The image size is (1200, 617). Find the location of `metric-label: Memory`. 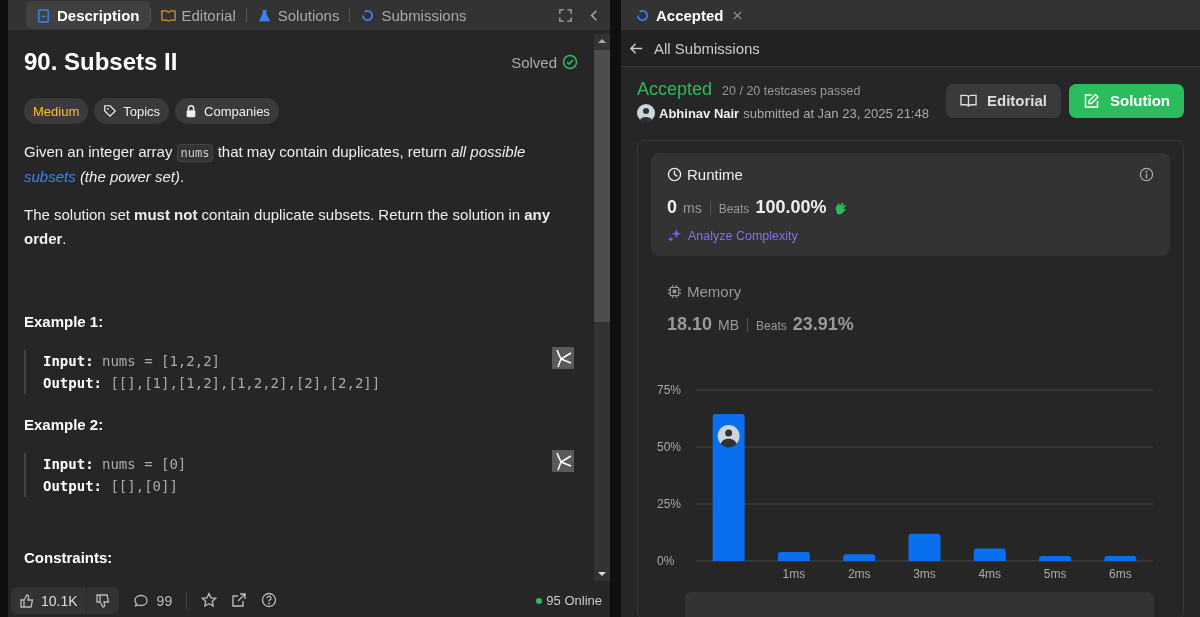

metric-label: Memory is located at coordinates (714, 291).